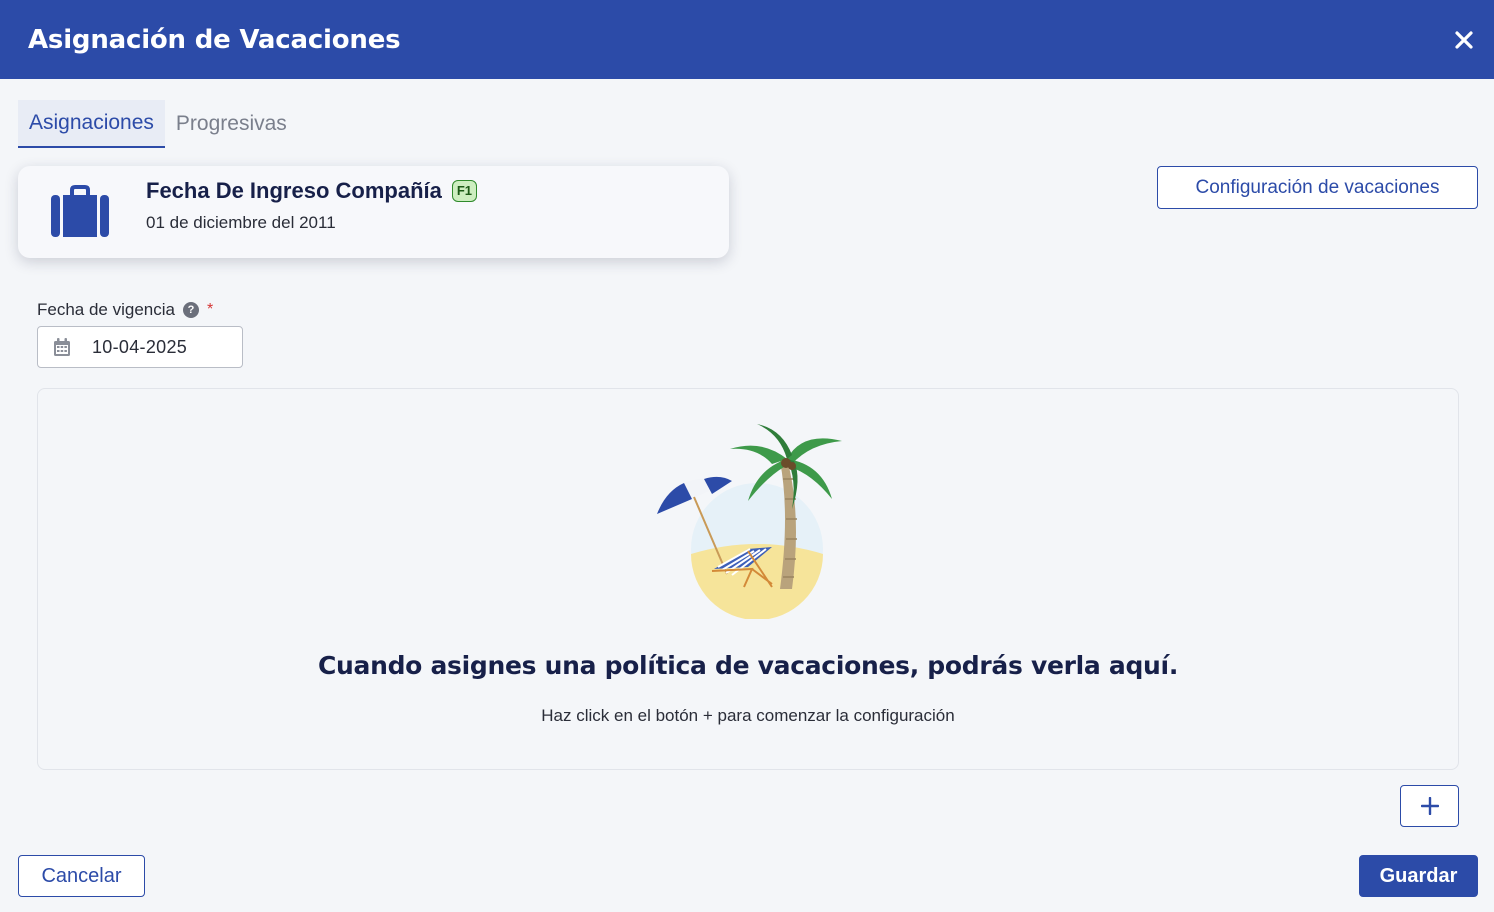  I want to click on tab-asignaciones: Asignaciones, so click(91, 124).